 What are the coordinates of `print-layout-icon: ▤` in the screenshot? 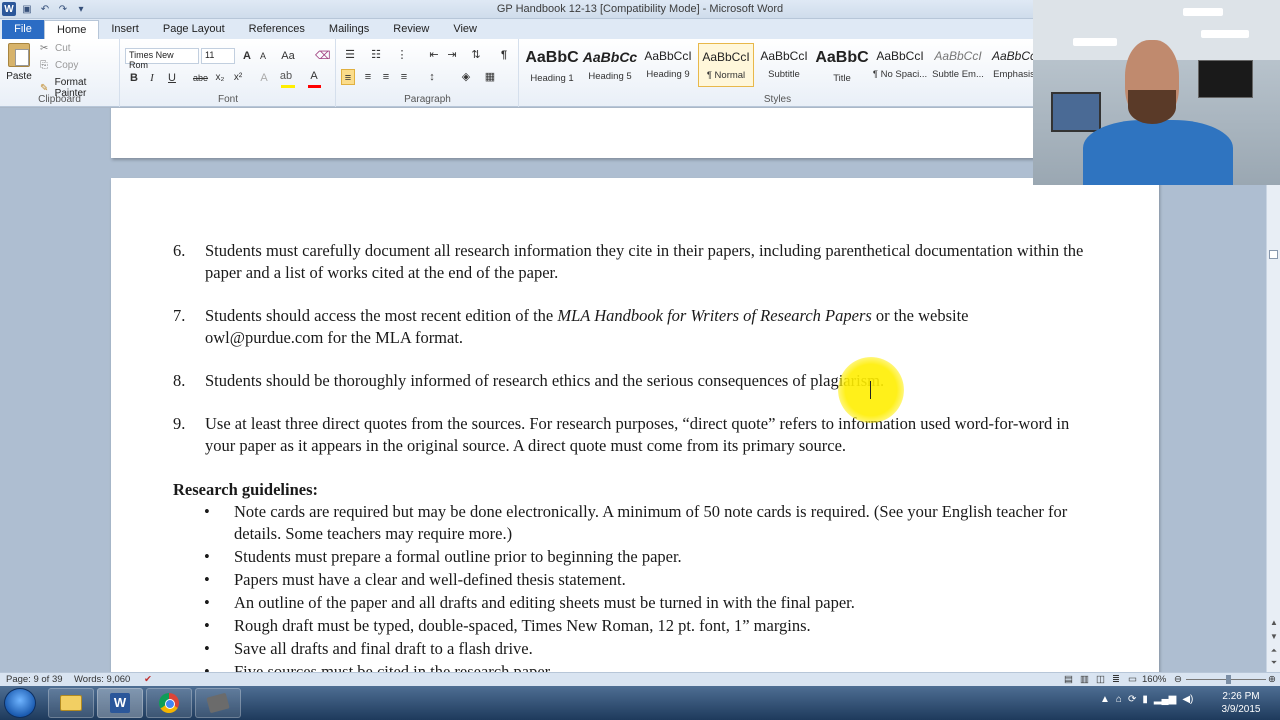 It's located at (1068, 679).